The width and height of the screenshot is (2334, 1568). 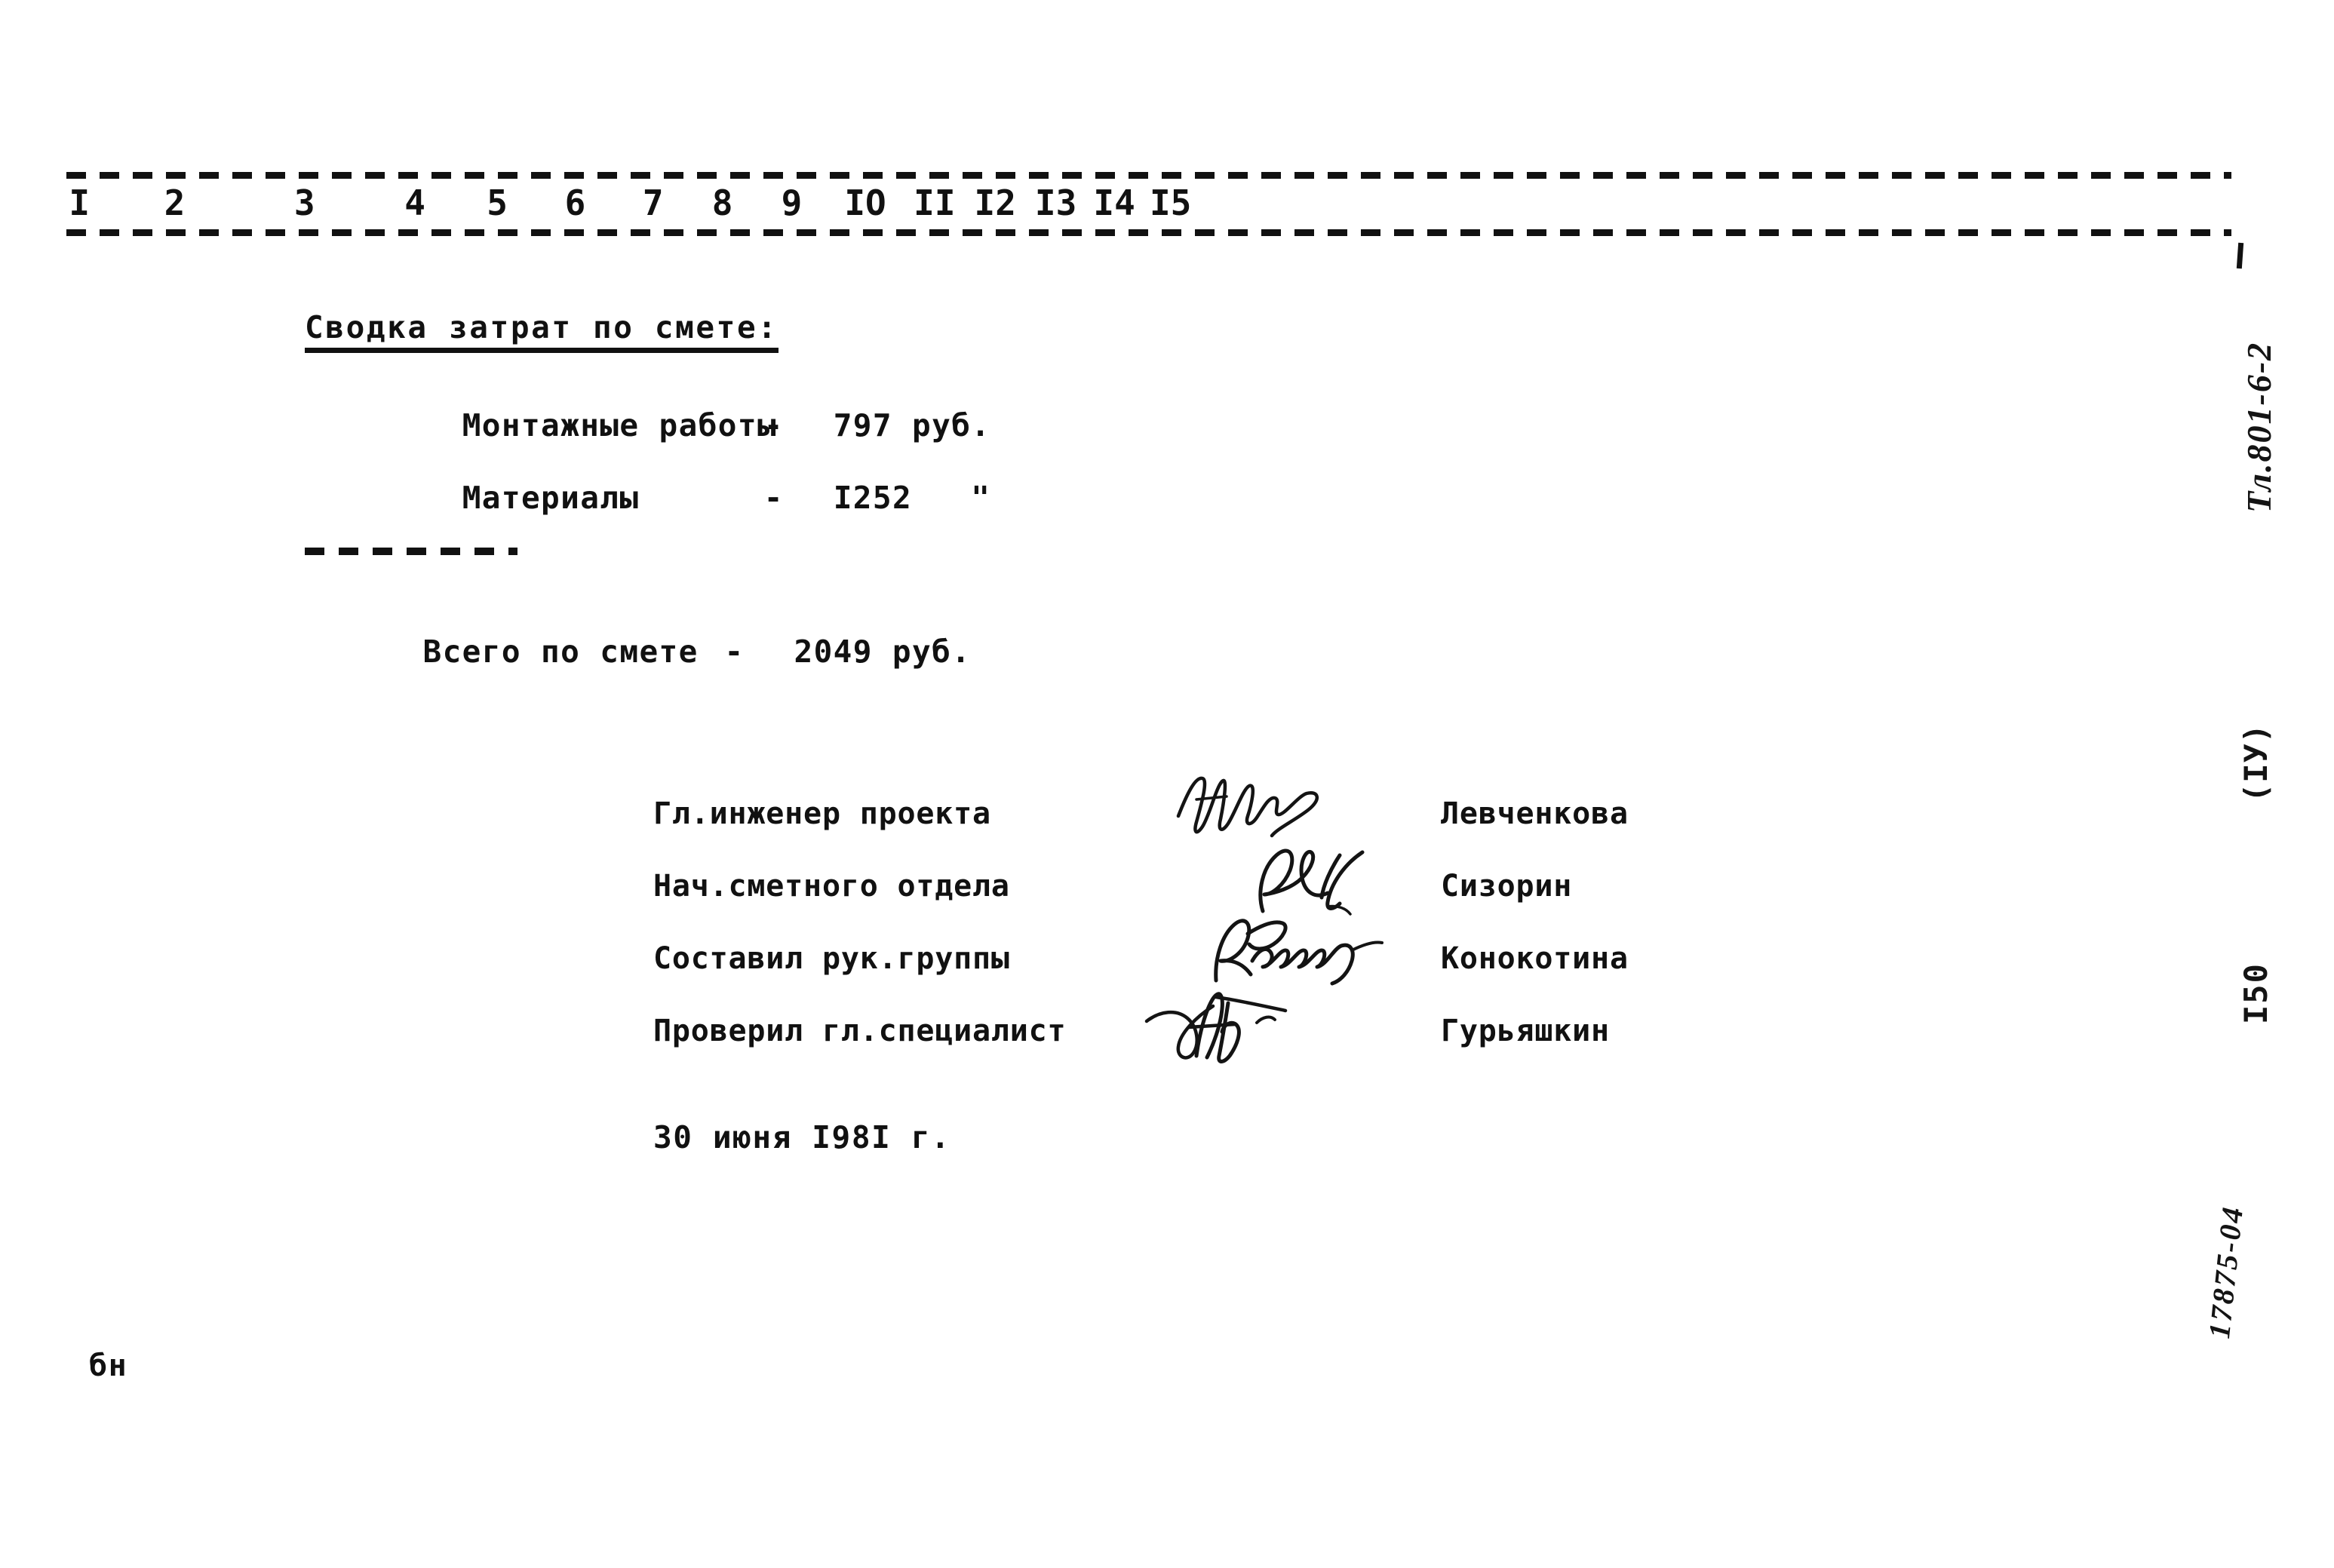 What do you see at coordinates (415, 203) in the screenshot?
I see `ruler-tick-4: 4` at bounding box center [415, 203].